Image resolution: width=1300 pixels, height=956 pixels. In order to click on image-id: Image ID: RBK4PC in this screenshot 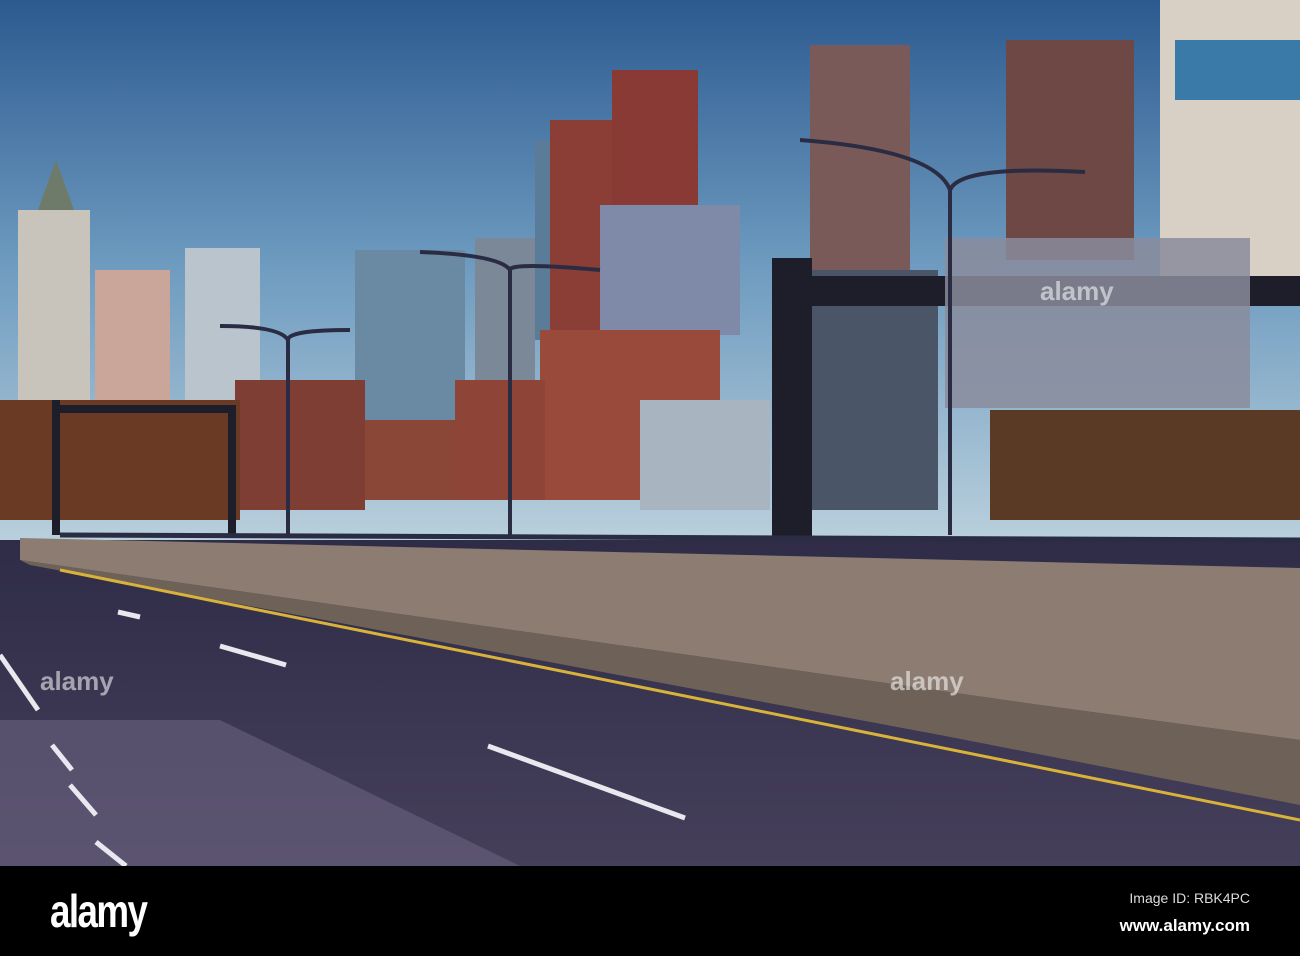, I will do `click(1189, 898)`.